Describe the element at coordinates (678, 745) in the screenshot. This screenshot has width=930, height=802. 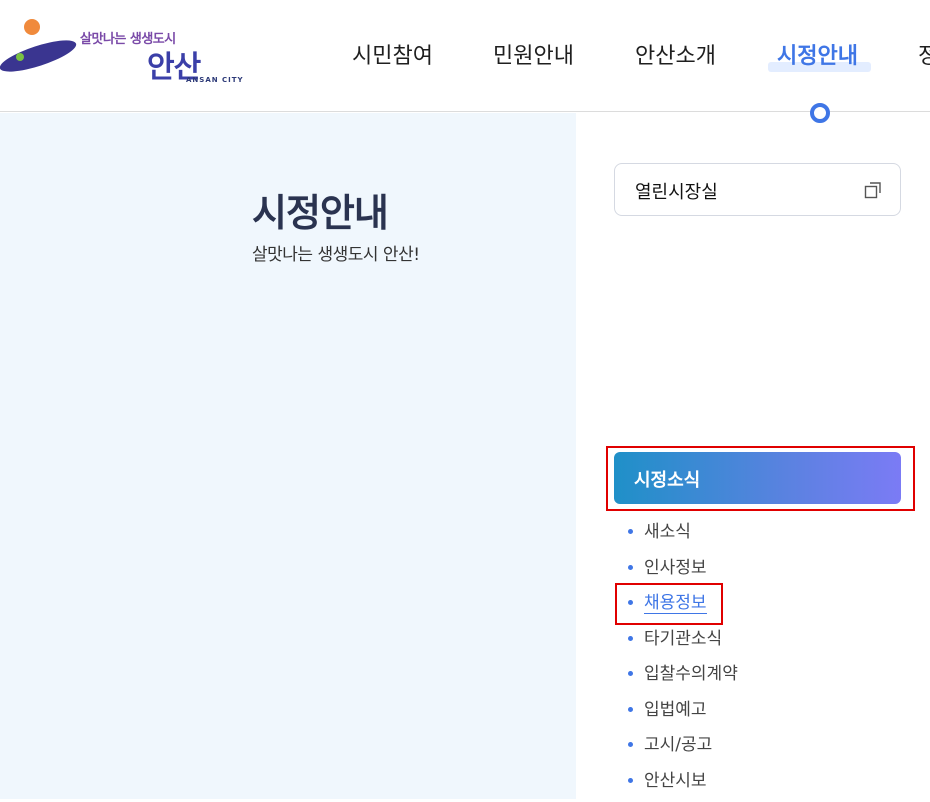
I see `sub-menu-item-label: 고시/공고` at that location.